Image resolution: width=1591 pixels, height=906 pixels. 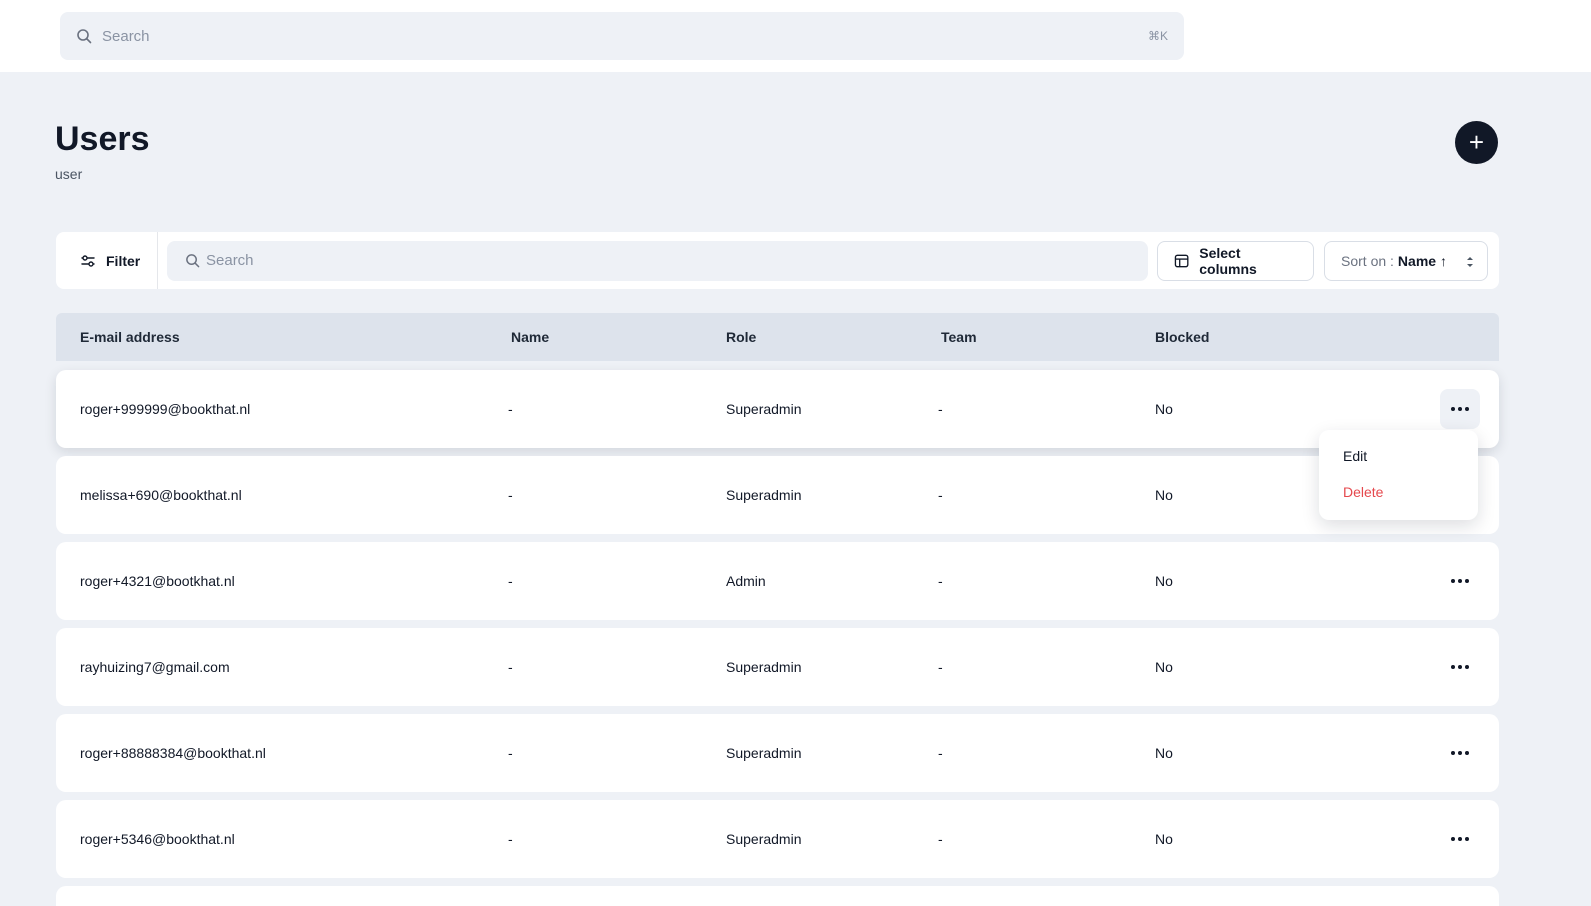 I want to click on column-header-name: Name, so click(x=530, y=337).